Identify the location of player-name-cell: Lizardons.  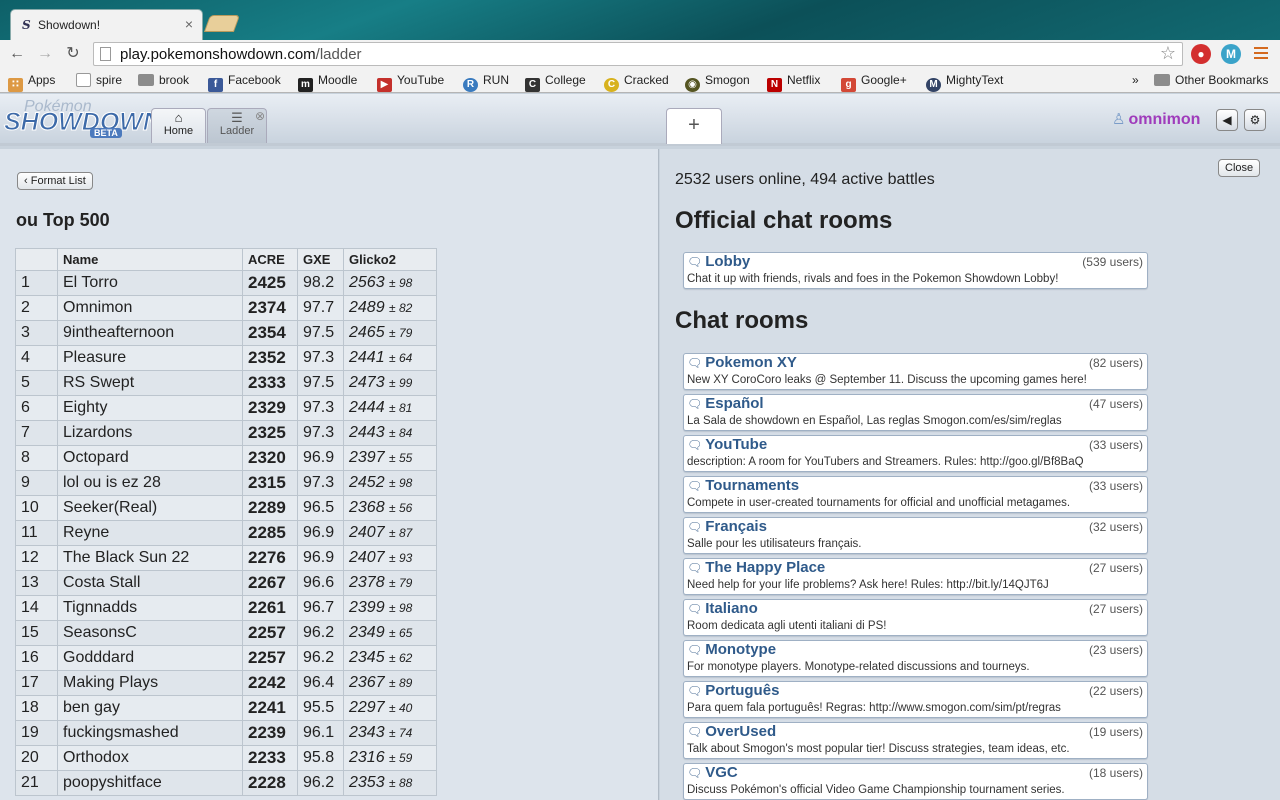
(150, 433).